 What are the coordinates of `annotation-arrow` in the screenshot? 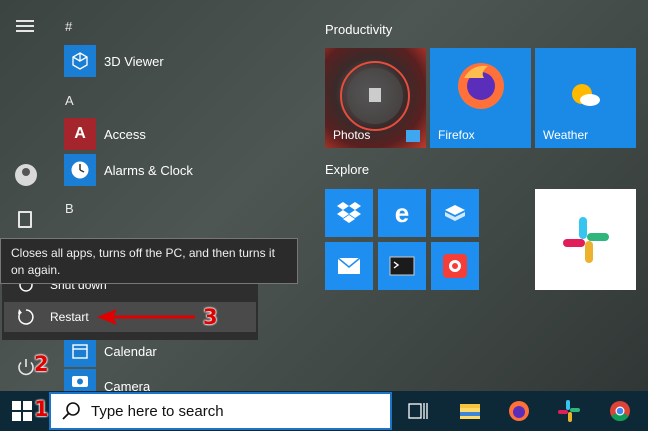 It's located at (146, 317).